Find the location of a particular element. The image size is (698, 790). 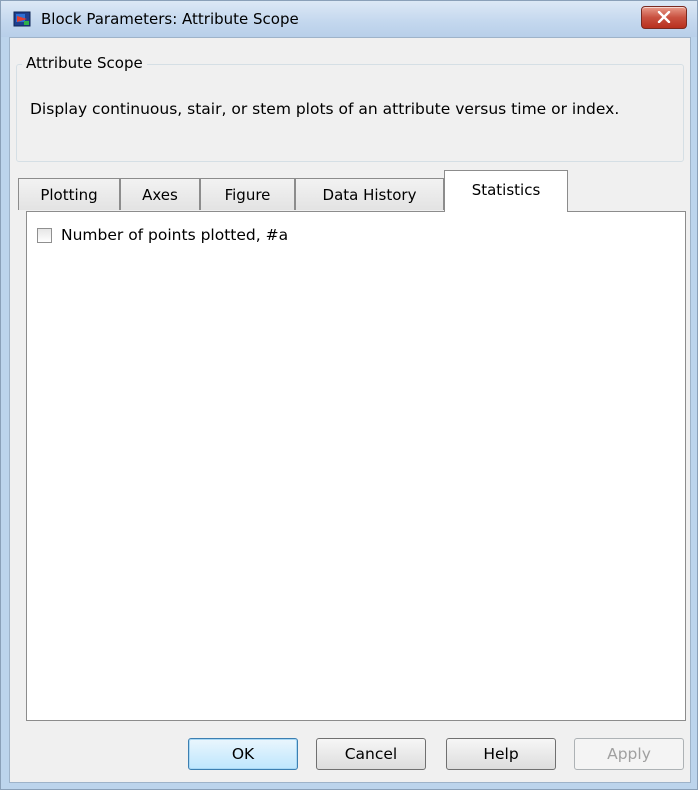

close-icon is located at coordinates (664, 18).